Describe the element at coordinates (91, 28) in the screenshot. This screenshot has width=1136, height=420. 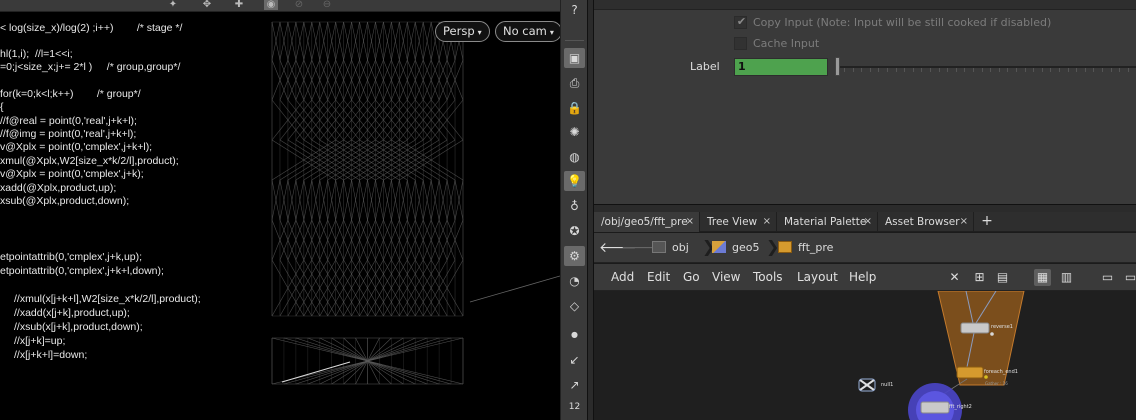
I see `code-line: < log(size_x)/log(2) ;i++) /* stage */` at that location.